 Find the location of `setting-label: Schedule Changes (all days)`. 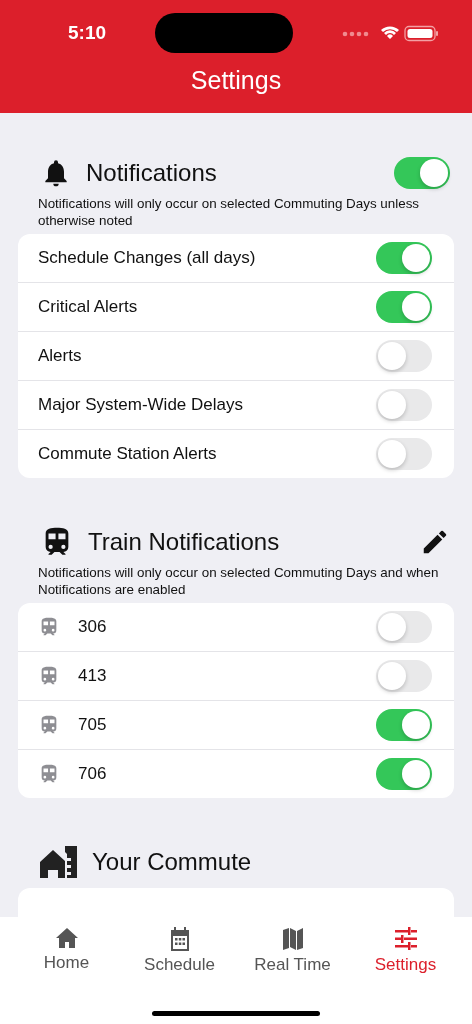

setting-label: Schedule Changes (all days) is located at coordinates (147, 258).